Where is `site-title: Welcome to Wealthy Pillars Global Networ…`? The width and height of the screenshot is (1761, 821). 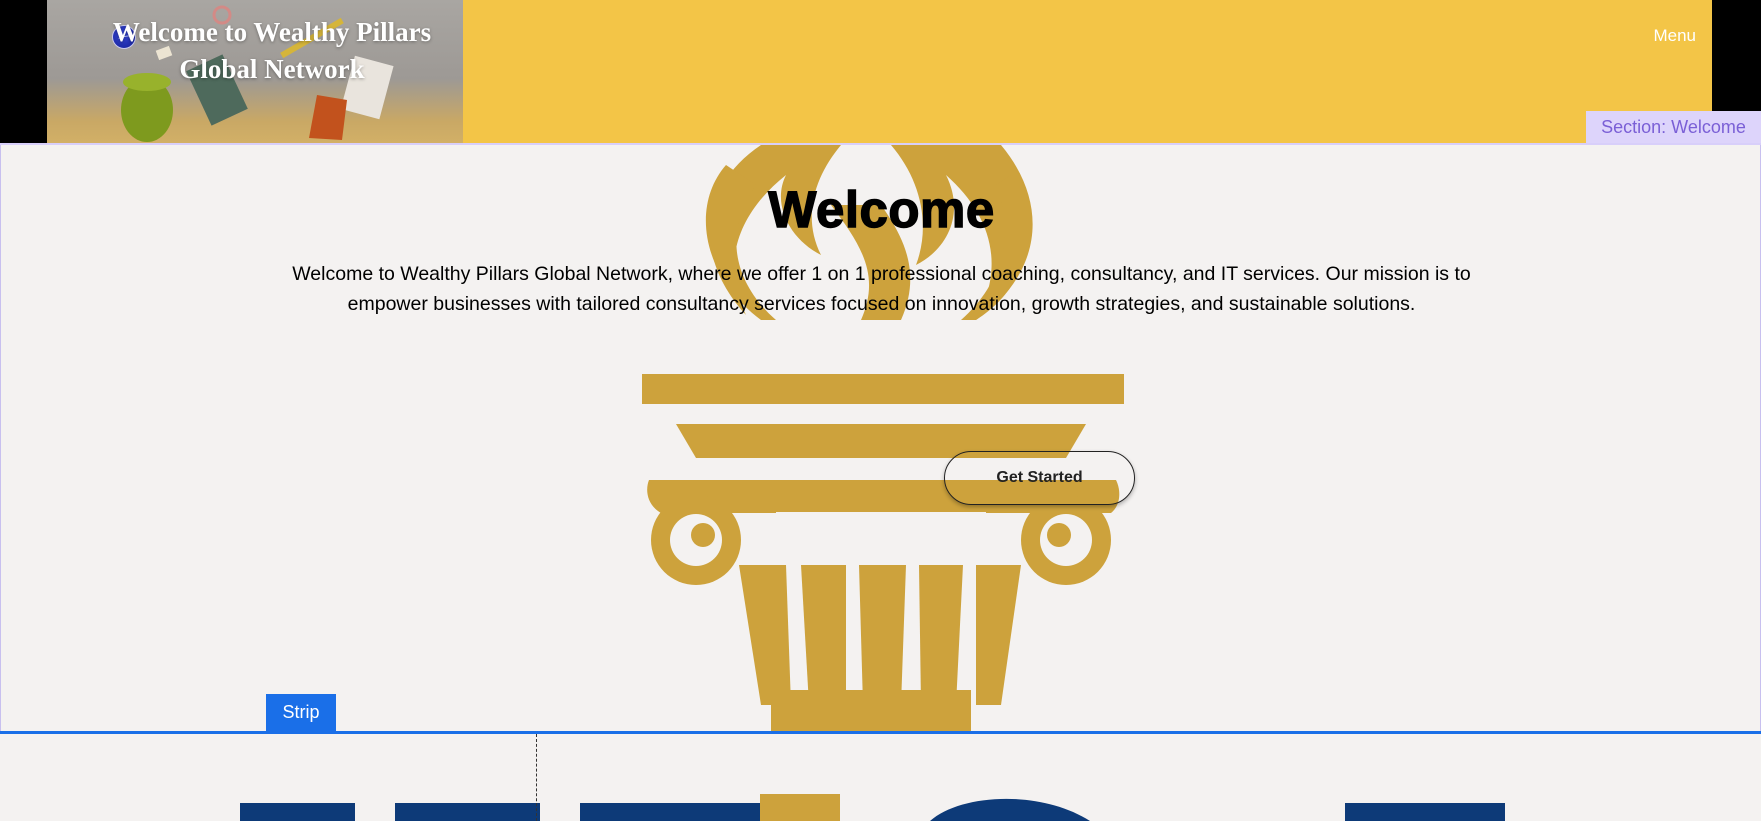 site-title: Welcome to Wealthy Pillars Global Networ… is located at coordinates (272, 50).